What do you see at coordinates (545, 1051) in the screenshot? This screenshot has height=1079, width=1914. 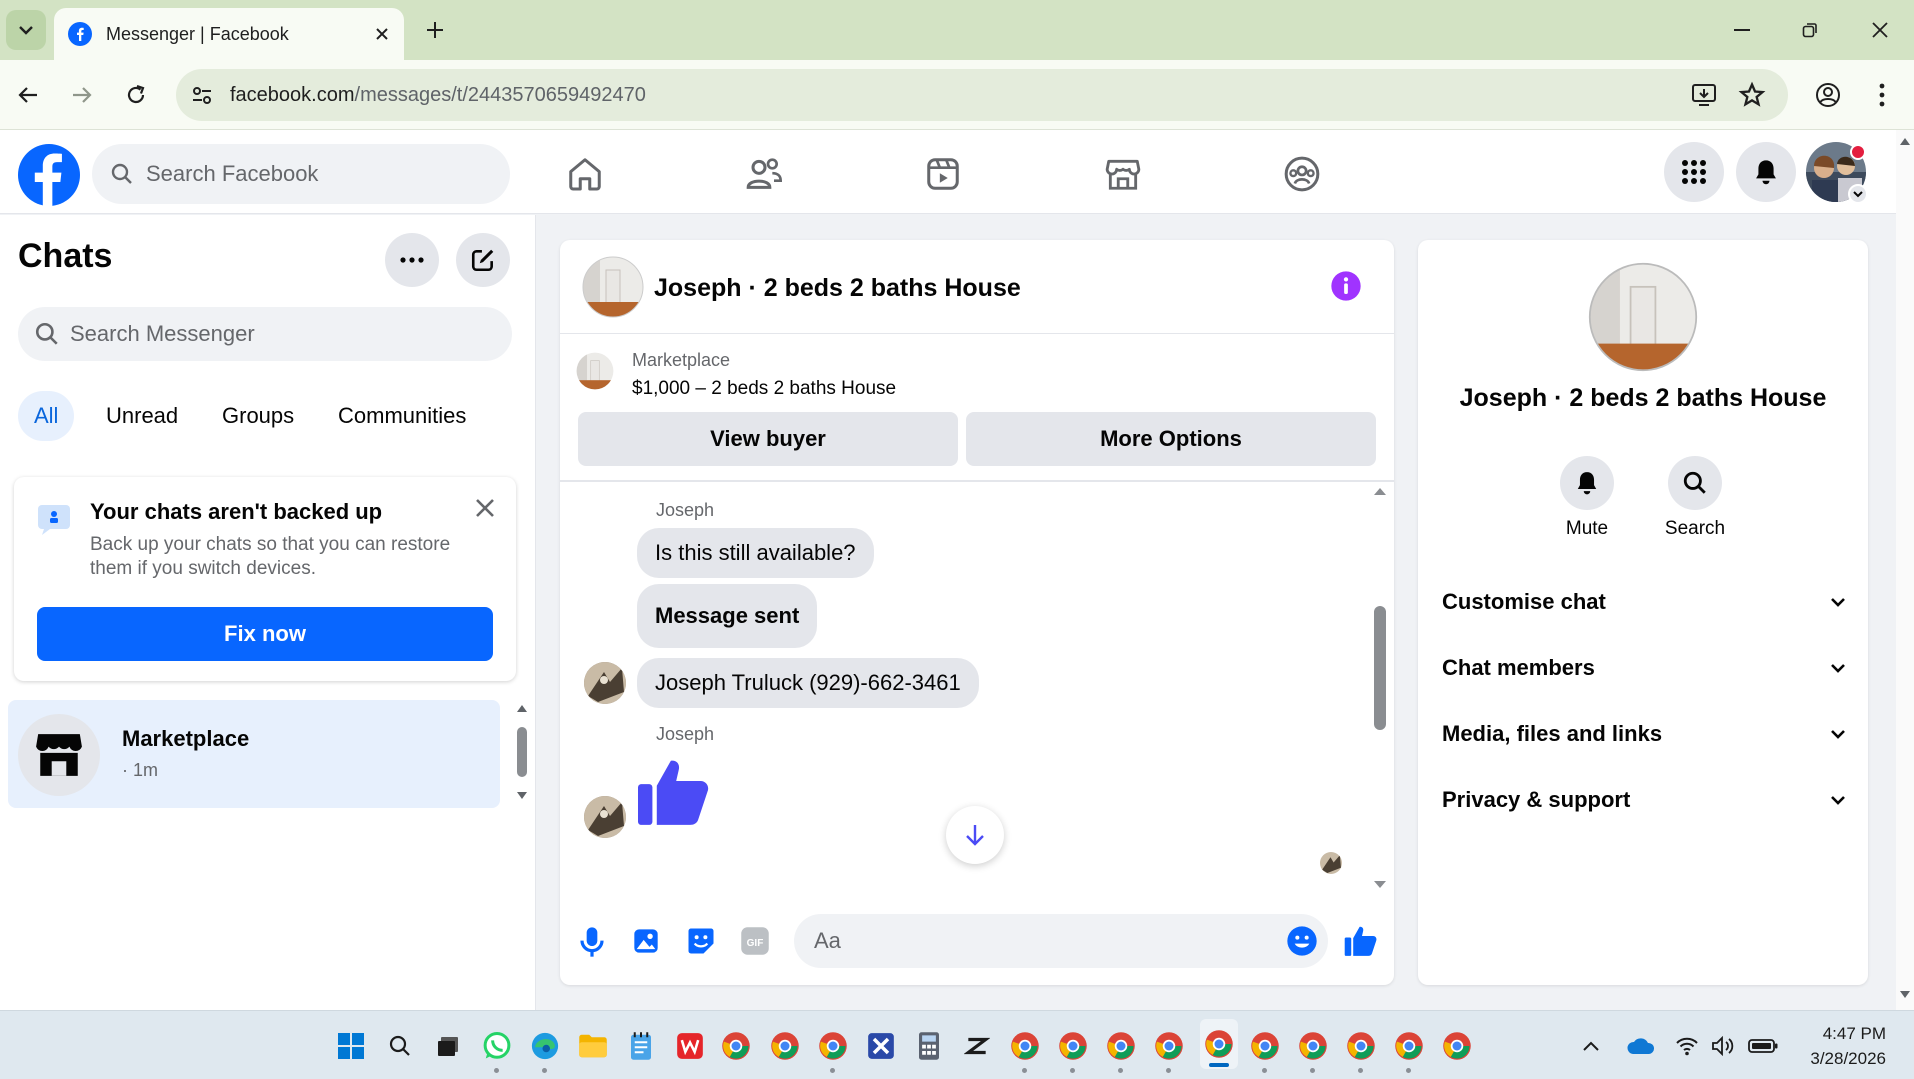 I see `taskbar-edge` at bounding box center [545, 1051].